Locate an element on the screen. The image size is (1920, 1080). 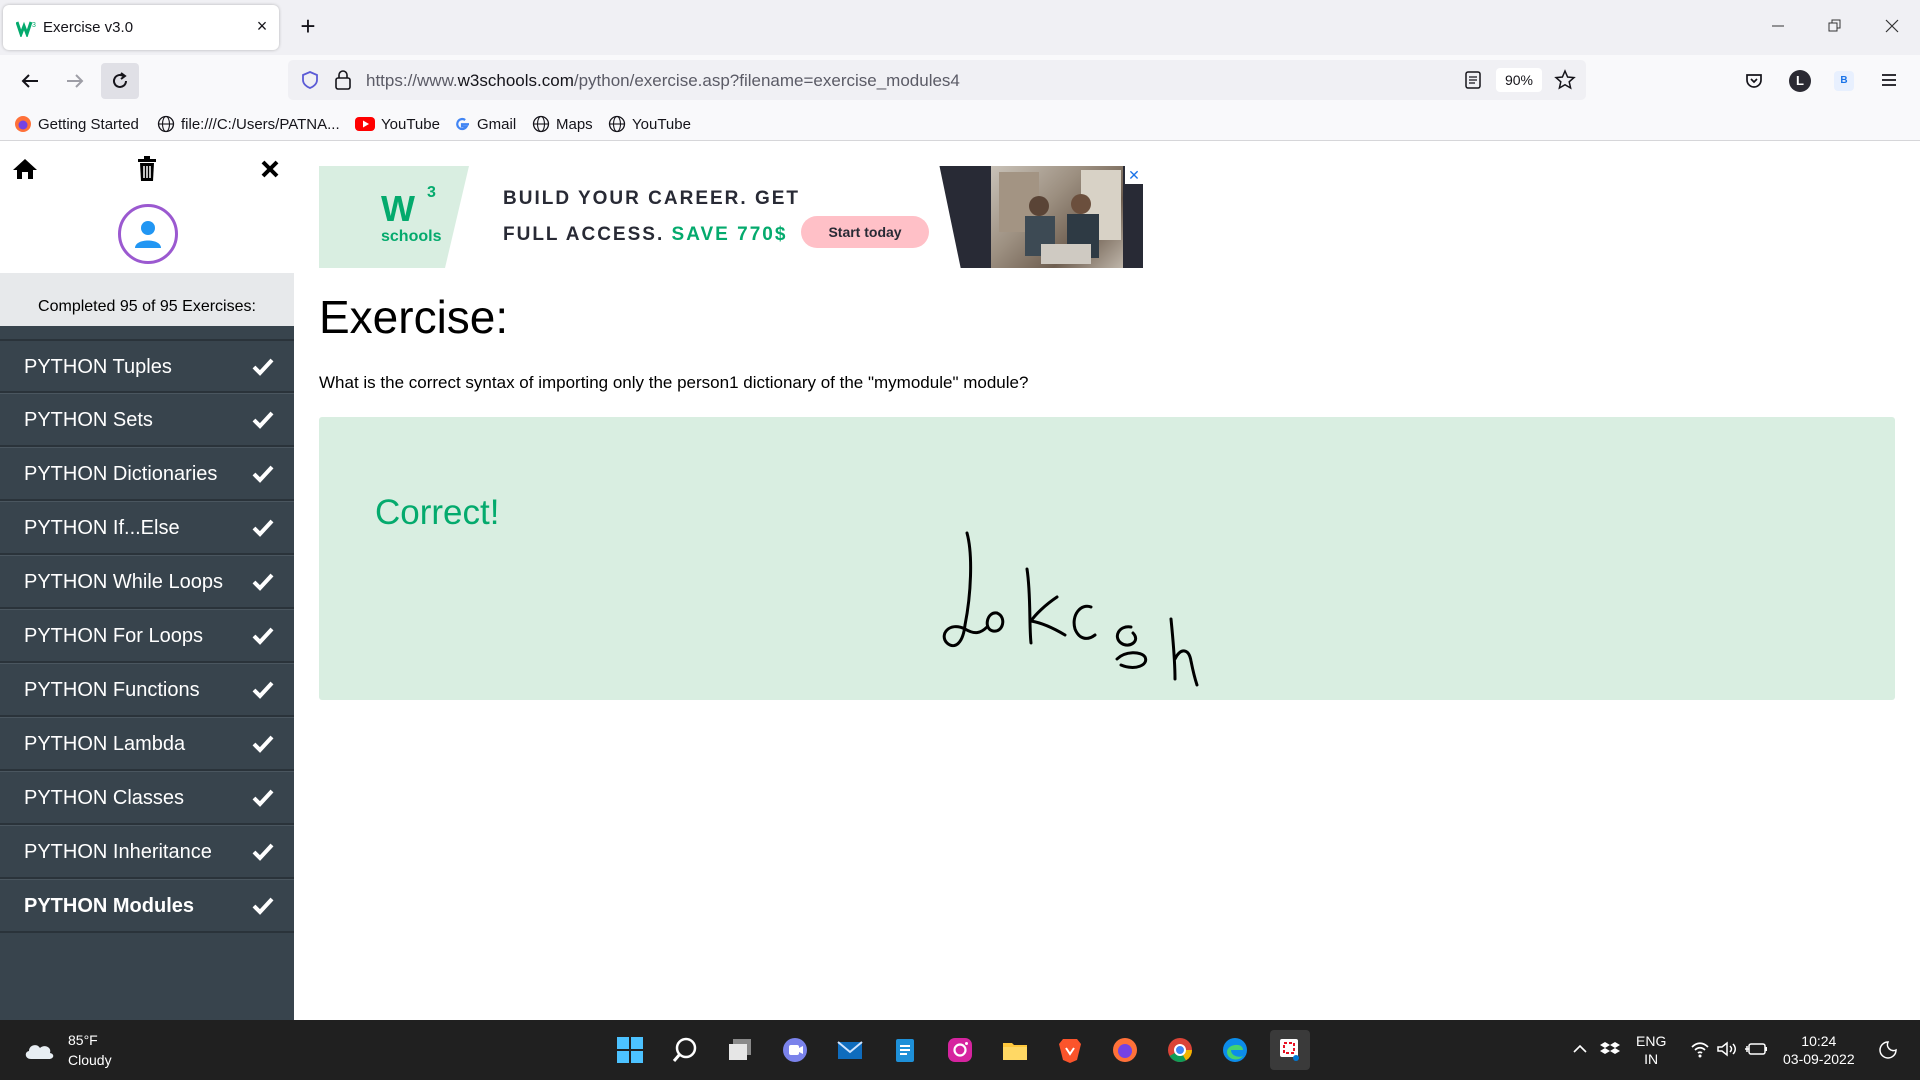
sidebar-item-if-else: PYTHON If...Else is located at coordinates (147, 528).